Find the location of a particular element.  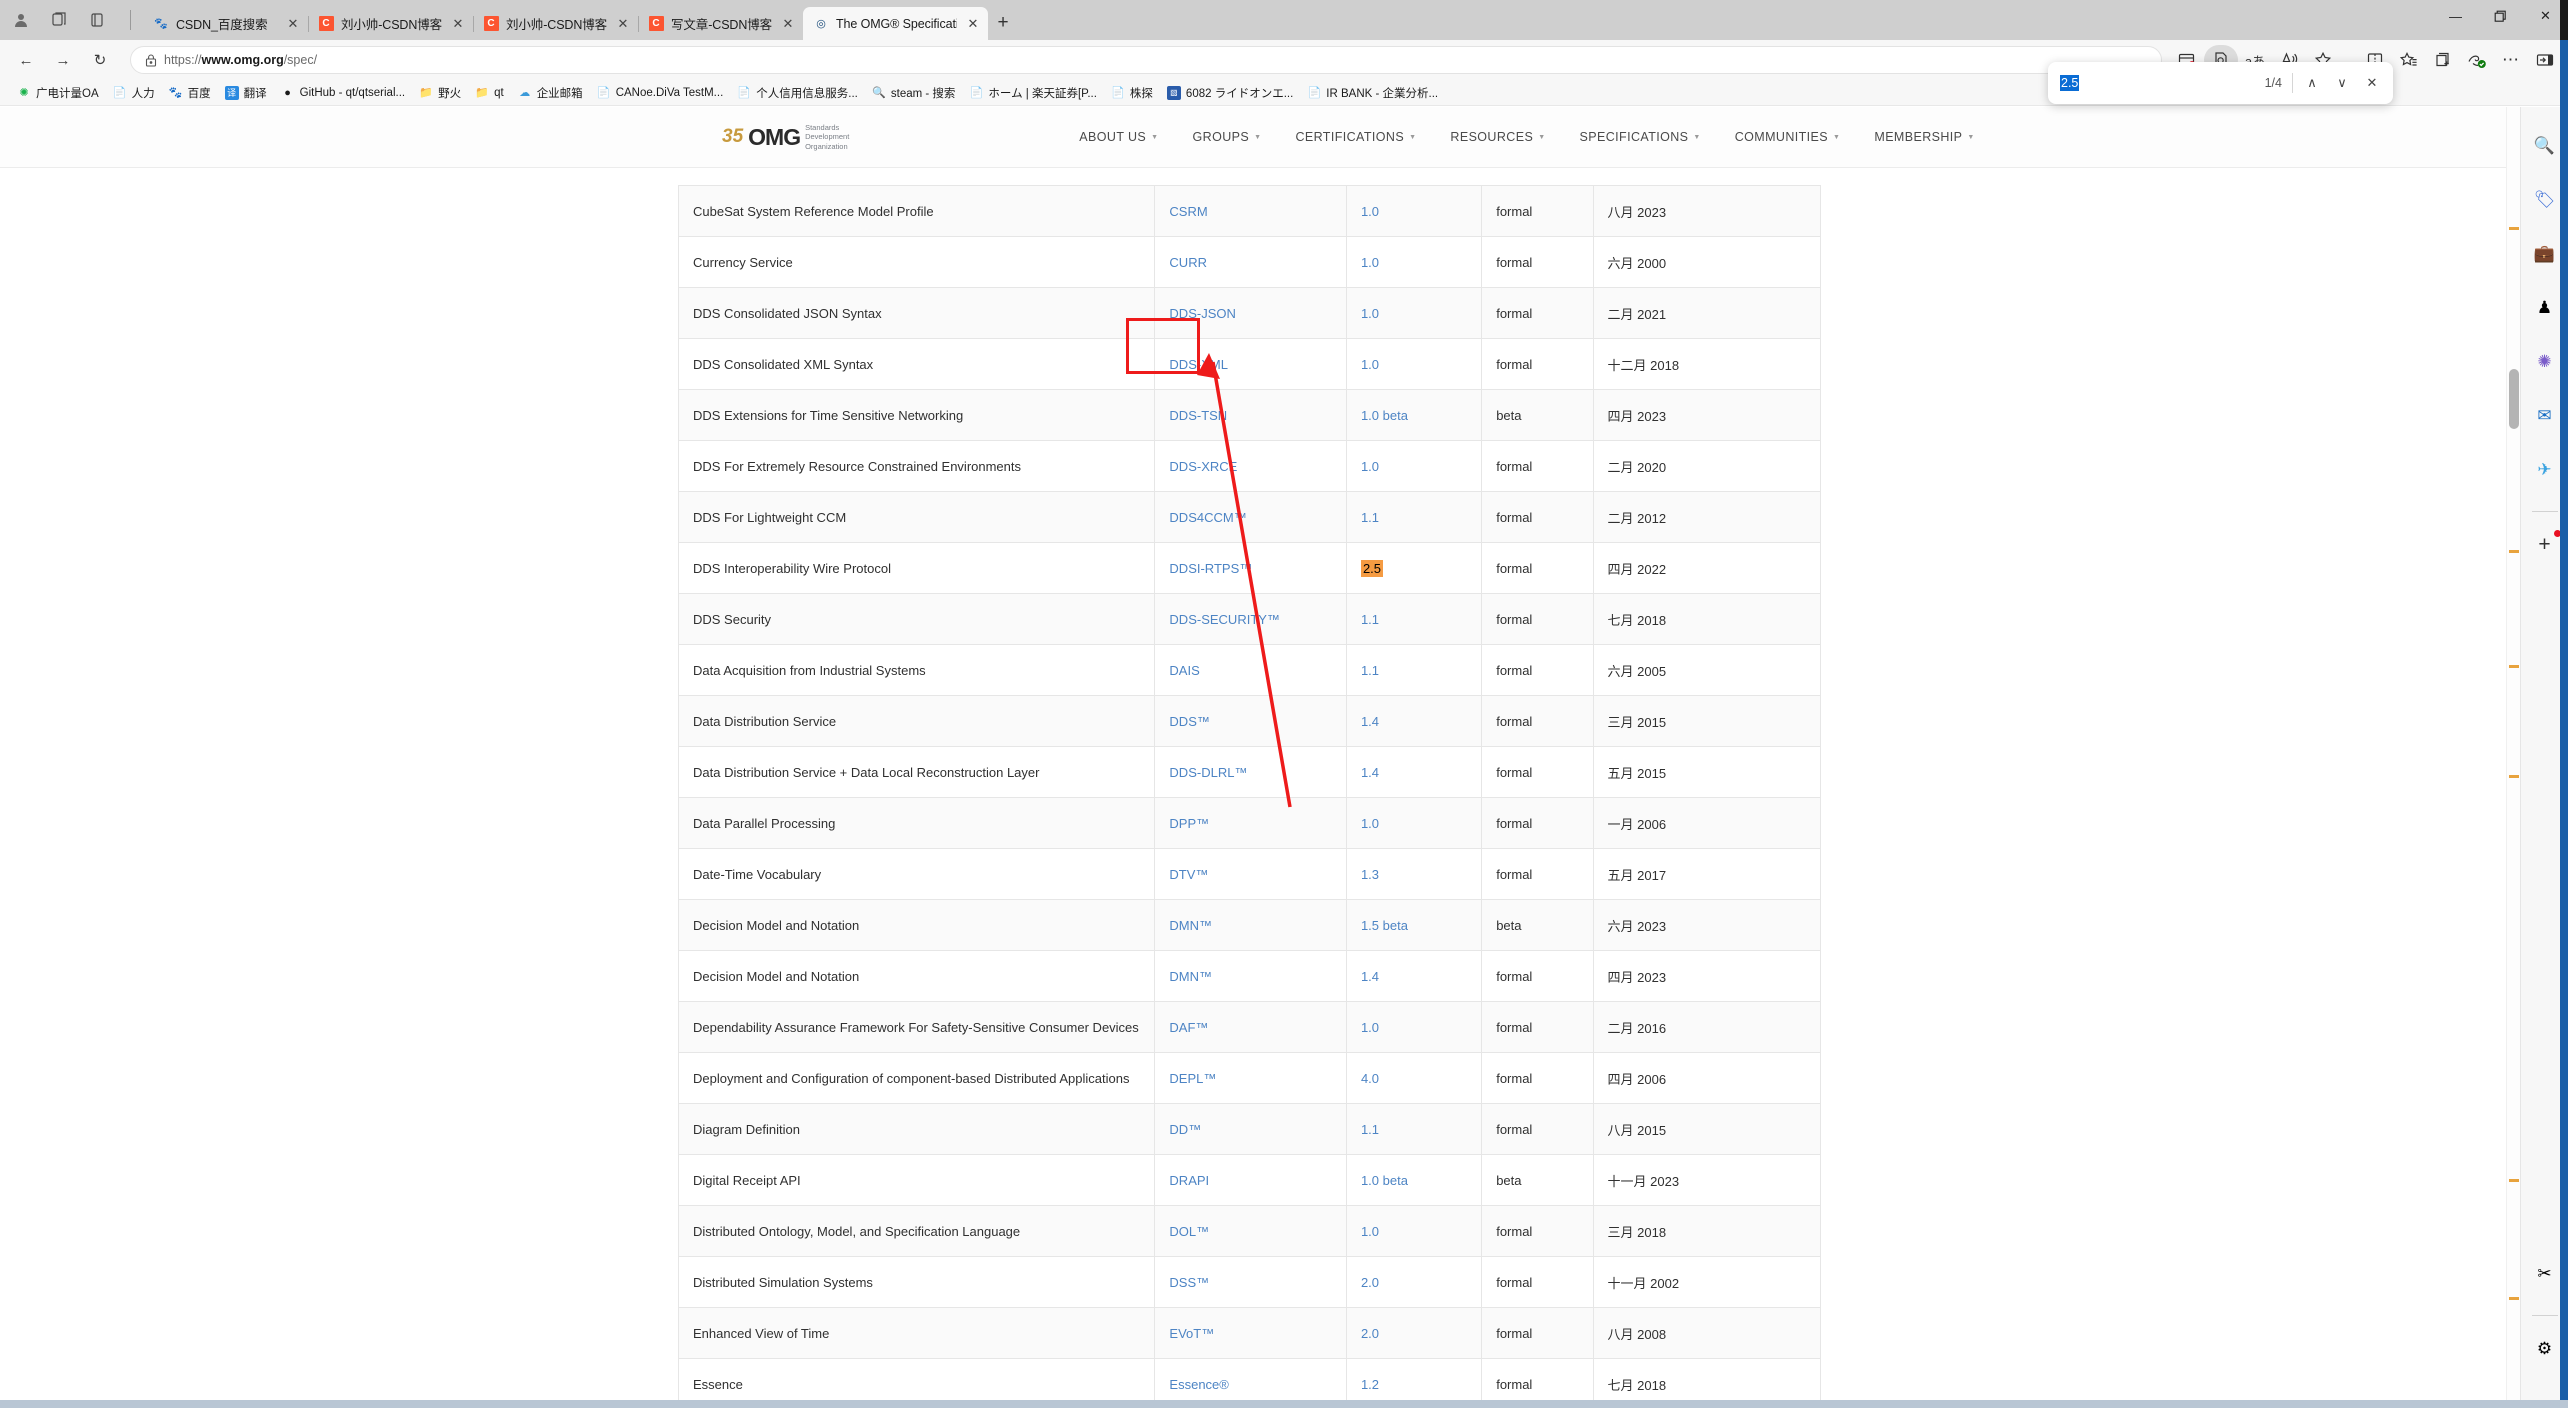

bookmark-folder: 📁 野火 is located at coordinates (440, 93).